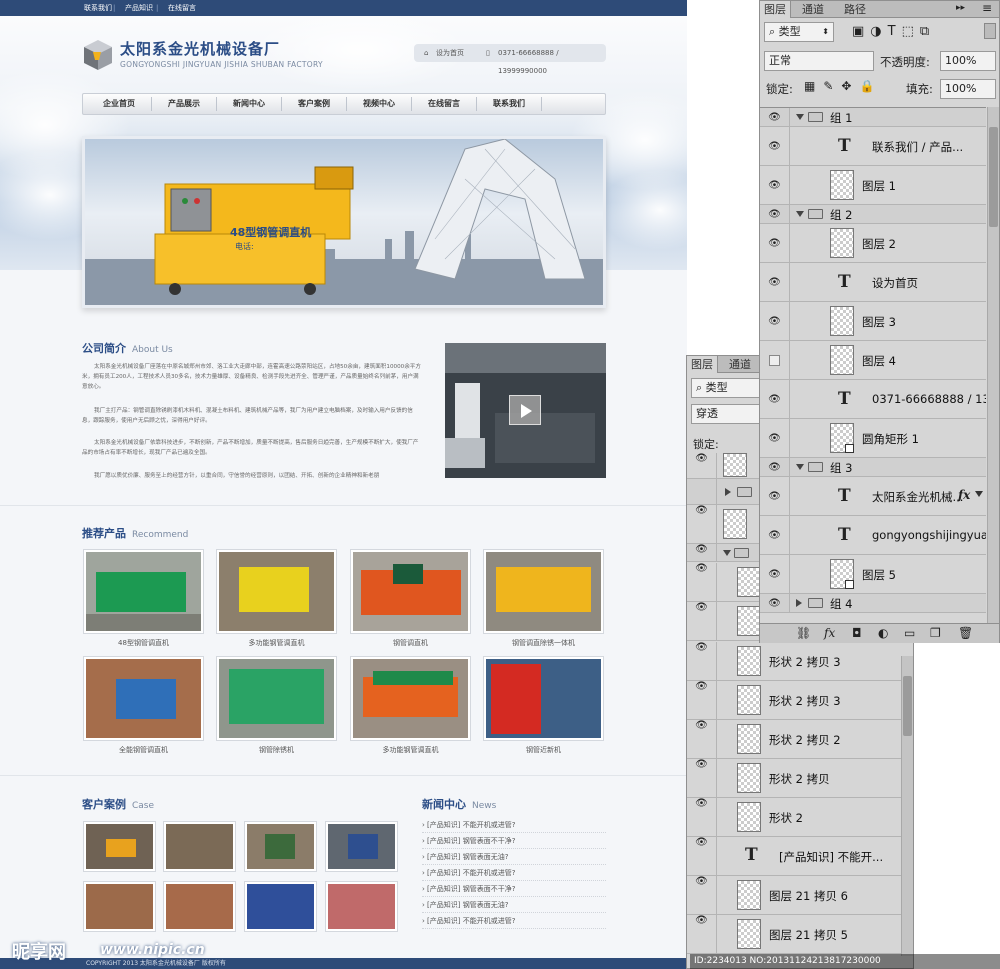 Image resolution: width=1000 pixels, height=969 pixels. I want to click on nav-cases: 客户案例, so click(314, 104).